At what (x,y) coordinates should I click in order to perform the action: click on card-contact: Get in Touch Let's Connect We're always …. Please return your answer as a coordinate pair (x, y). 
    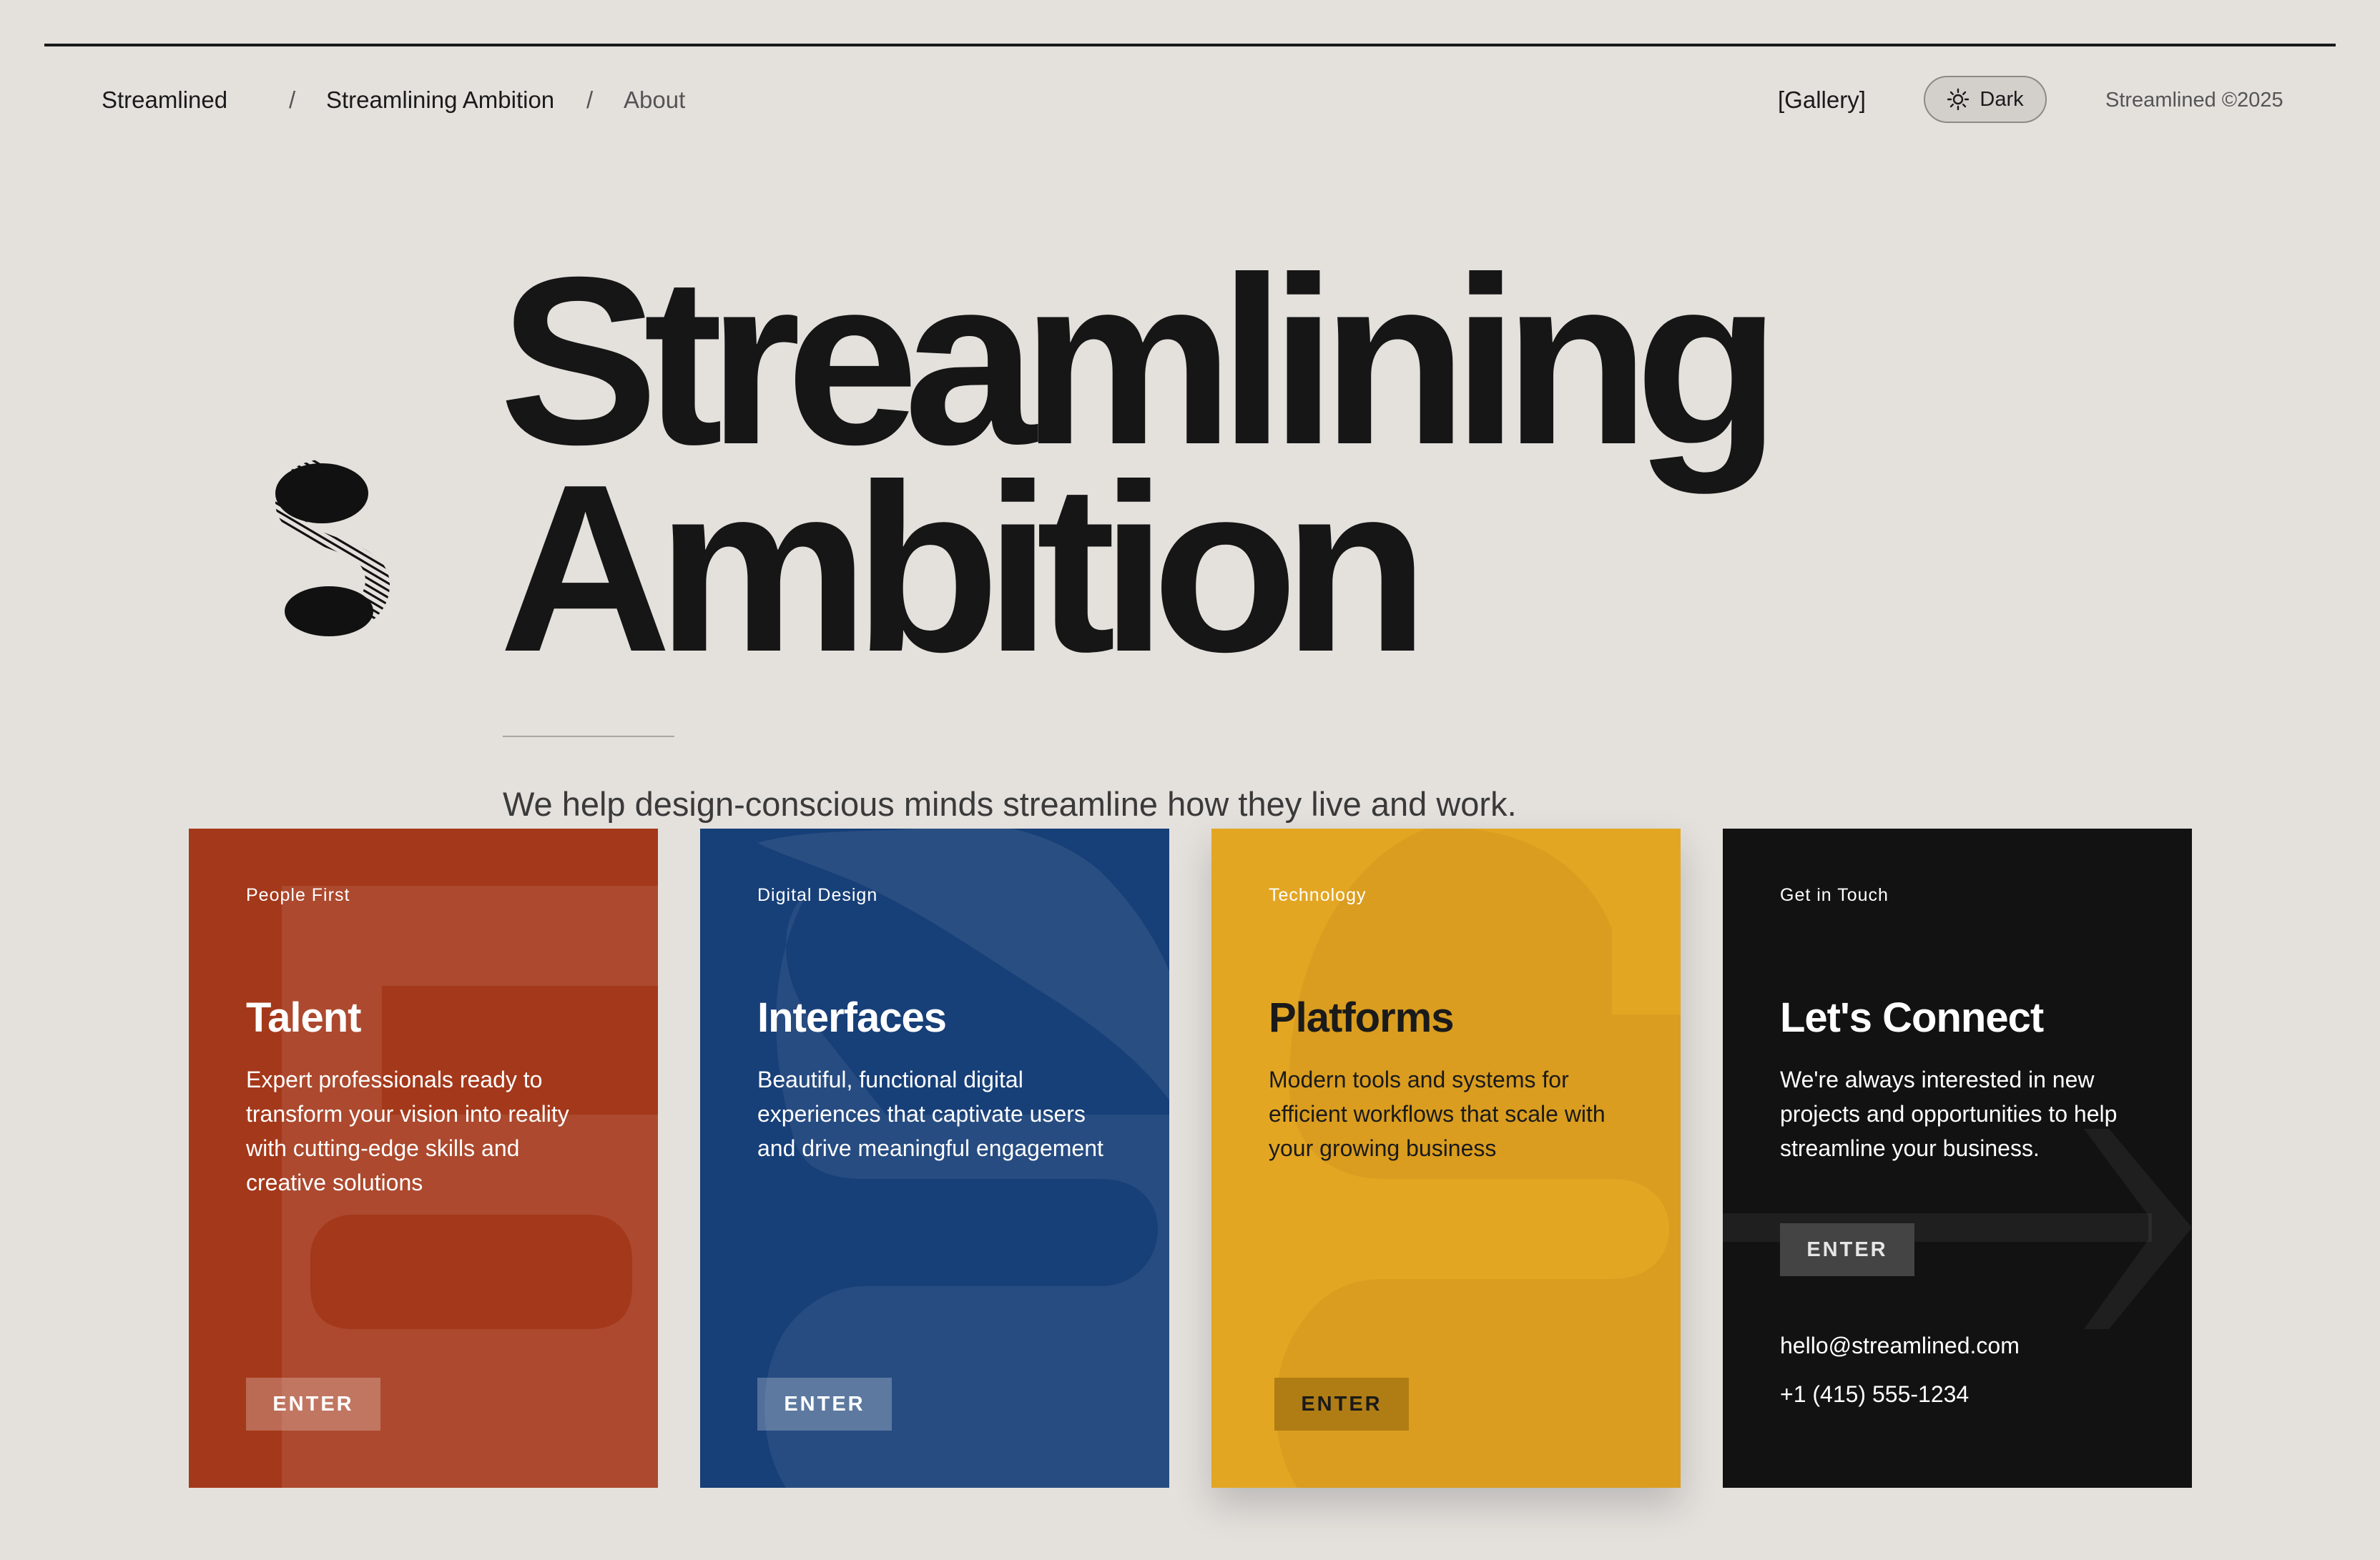
    Looking at the image, I should click on (1957, 1158).